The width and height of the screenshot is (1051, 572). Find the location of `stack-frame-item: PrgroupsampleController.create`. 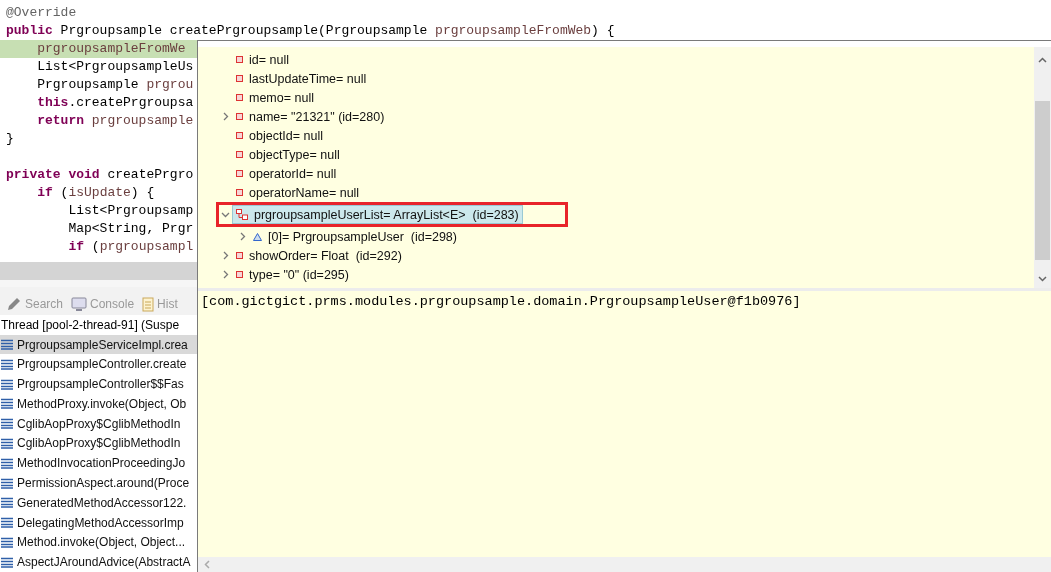

stack-frame-item: PrgroupsampleController.create is located at coordinates (98, 364).